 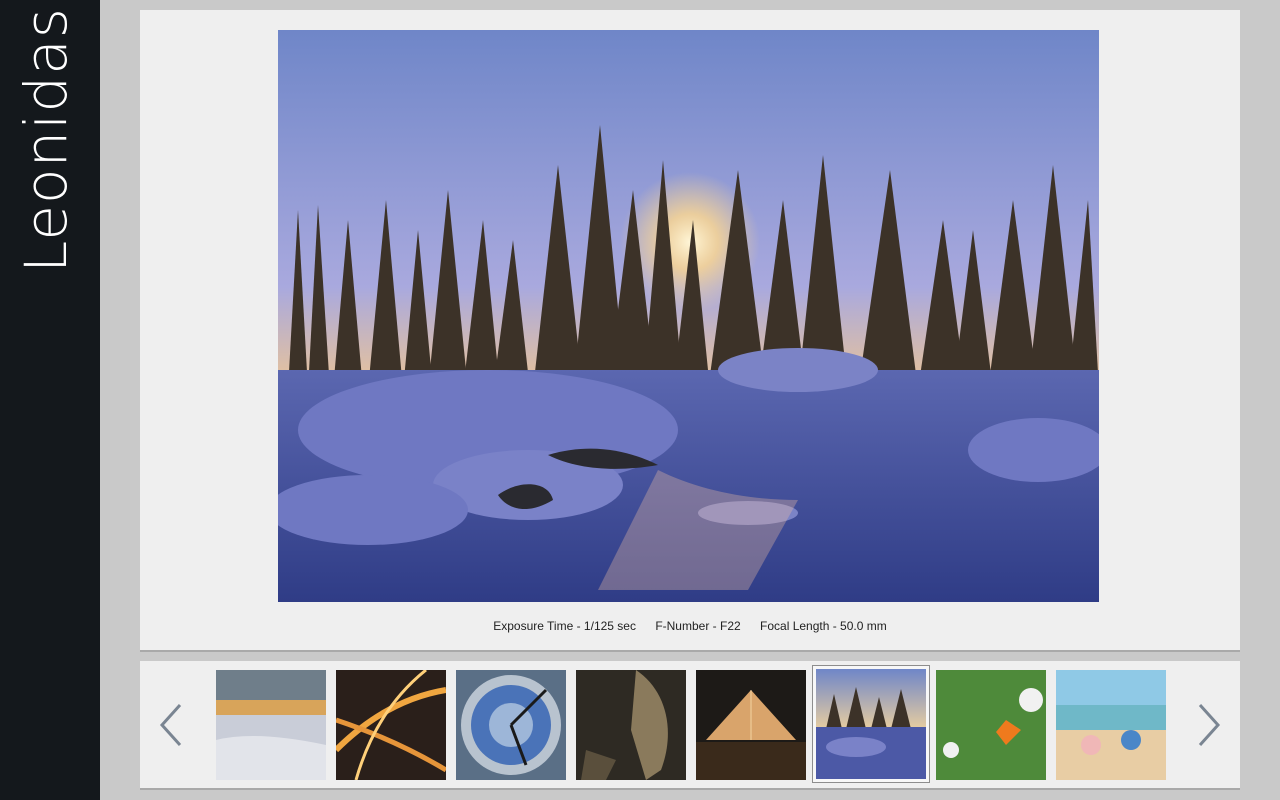 I want to click on logo-text: Leonidas, so click(x=46, y=140).